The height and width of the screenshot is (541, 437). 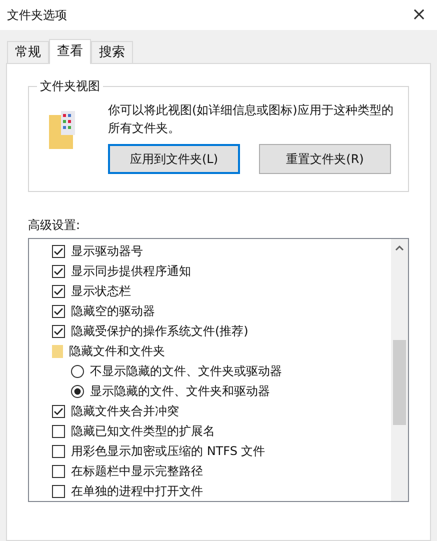 What do you see at coordinates (399, 248) in the screenshot?
I see `scroll-up-icon` at bounding box center [399, 248].